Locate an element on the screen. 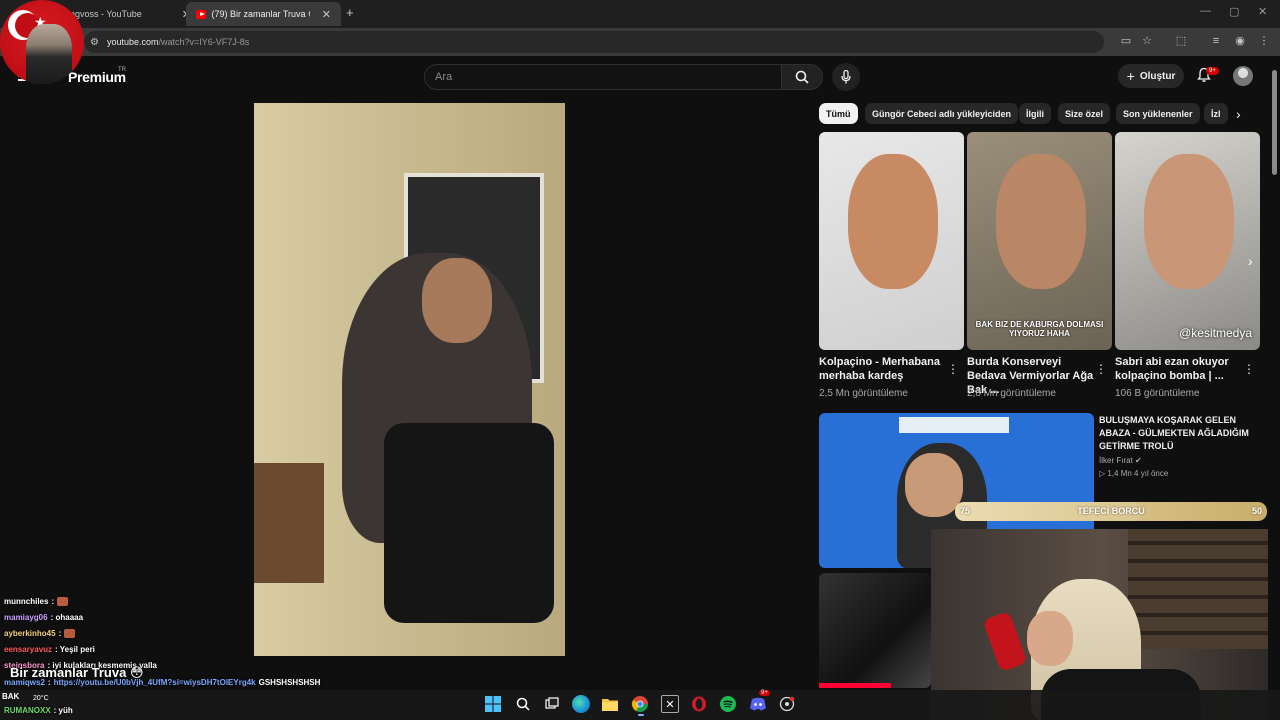  opera-icon is located at coordinates (699, 704).